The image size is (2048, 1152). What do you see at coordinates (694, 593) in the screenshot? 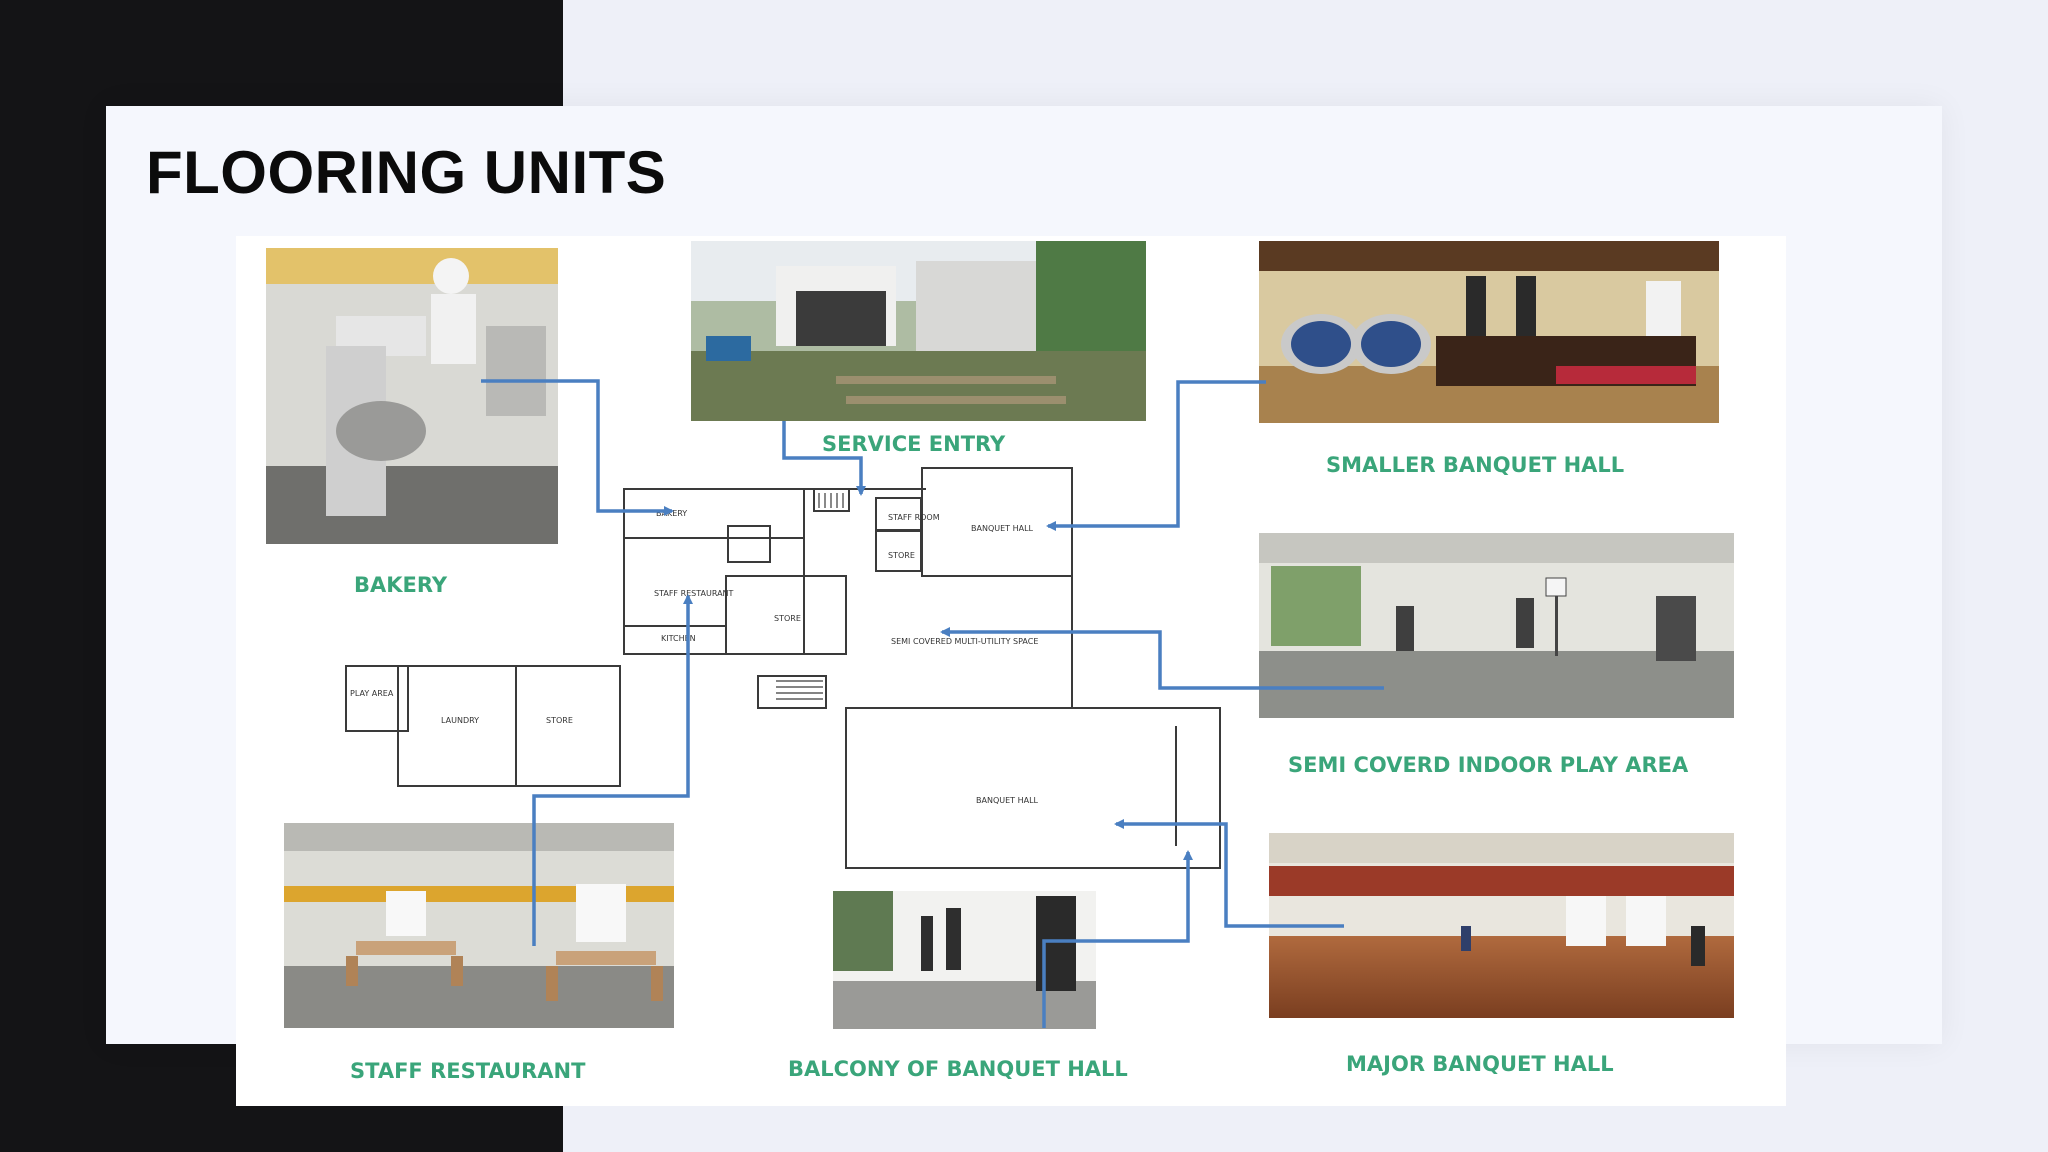
I see `plan-staff-restaurant-label: STAFF RESTAURANT` at bounding box center [694, 593].